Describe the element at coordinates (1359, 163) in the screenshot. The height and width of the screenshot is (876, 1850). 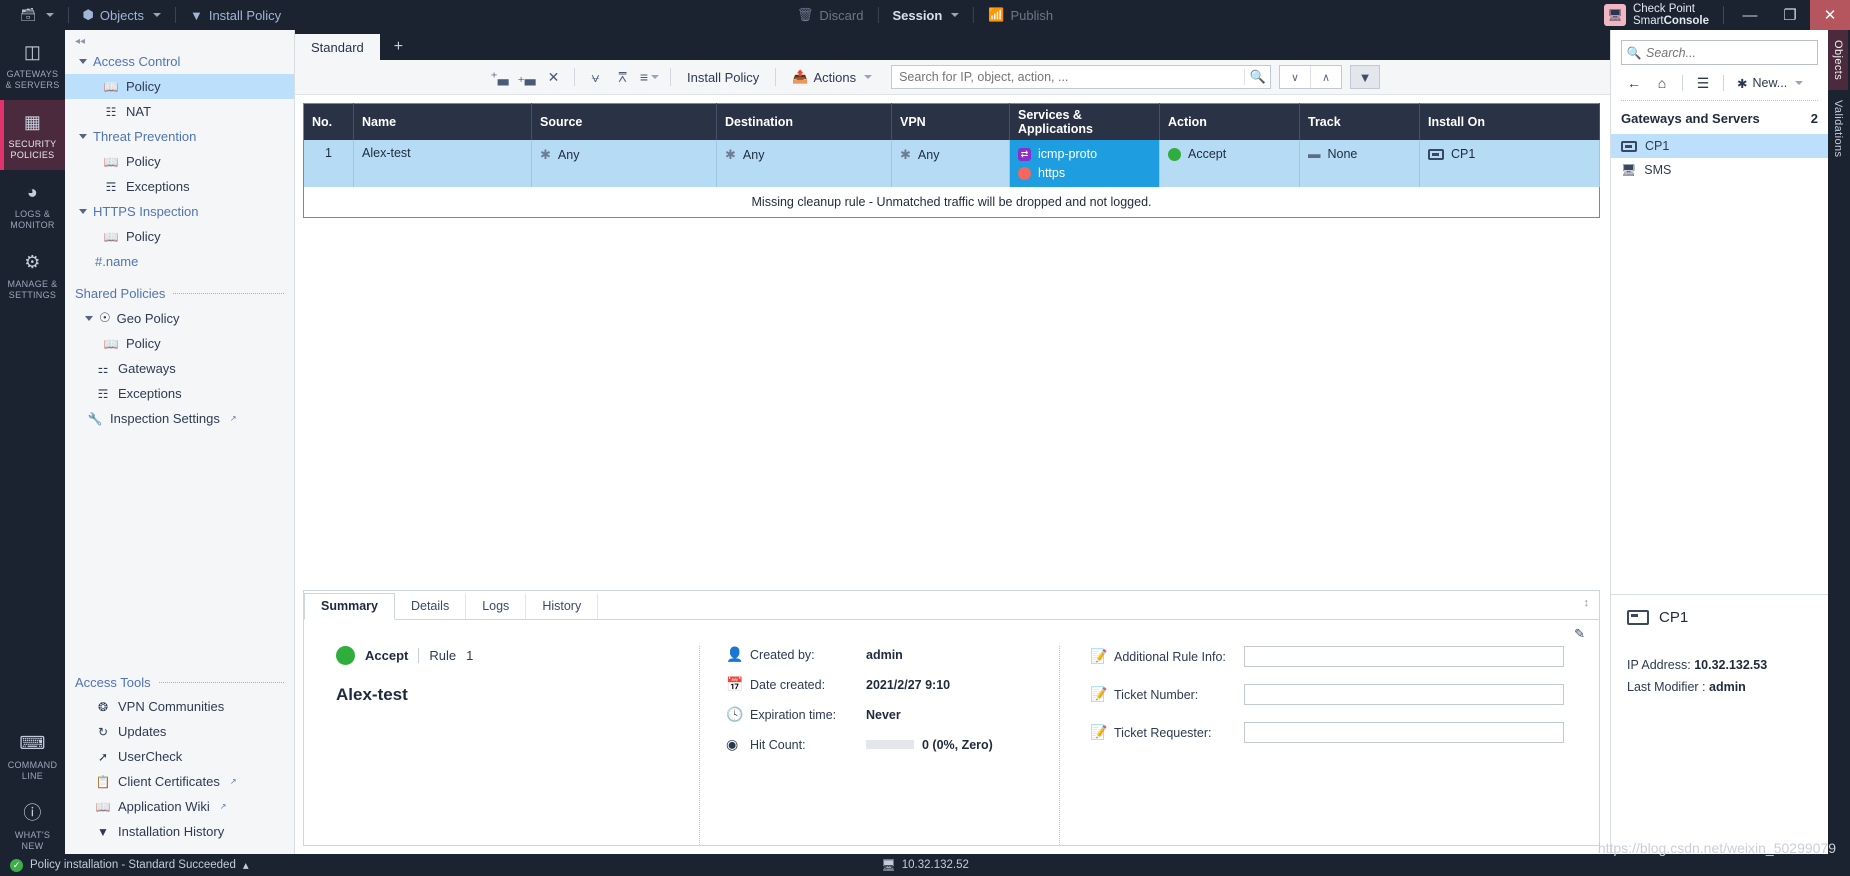
I see `cell-track: ▬ None` at that location.